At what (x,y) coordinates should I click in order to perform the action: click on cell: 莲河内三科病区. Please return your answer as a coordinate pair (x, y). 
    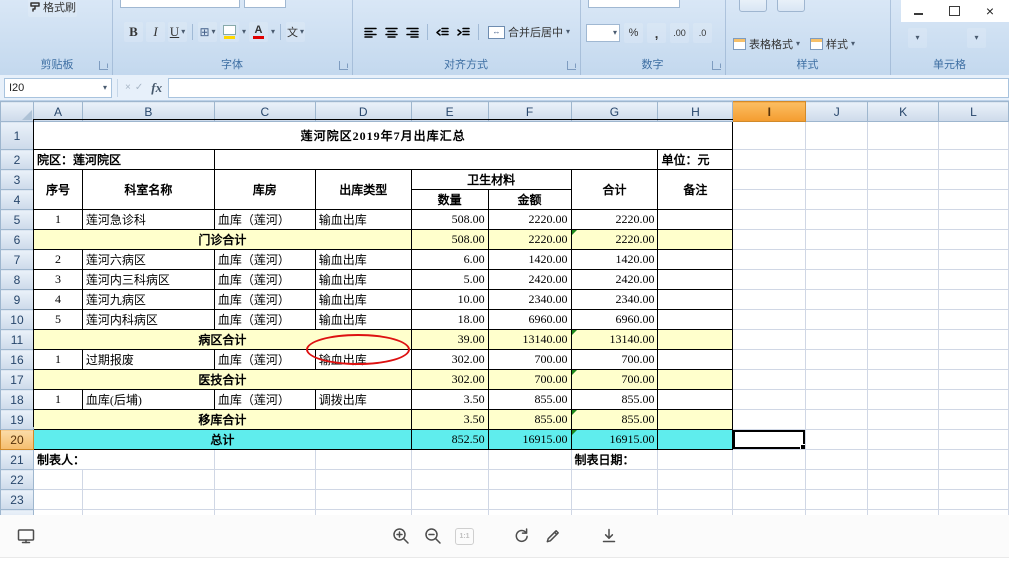
    Looking at the image, I should click on (148, 279).